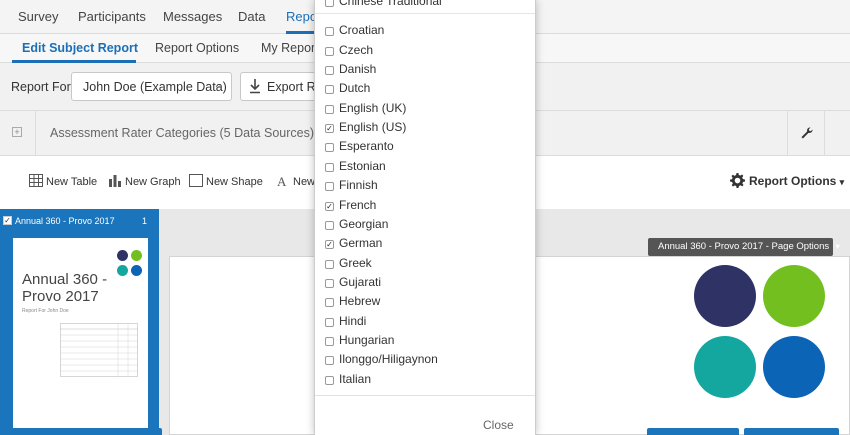 Image resolution: width=850 pixels, height=435 pixels. What do you see at coordinates (794, 367) in the screenshot?
I see `circle-blue` at bounding box center [794, 367].